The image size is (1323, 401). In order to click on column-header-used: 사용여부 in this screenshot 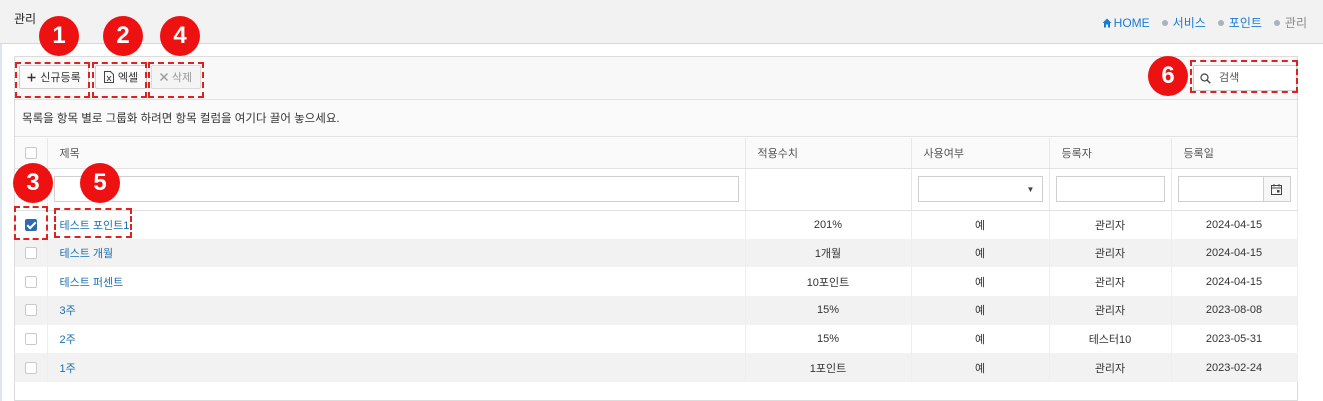, I will do `click(980, 153)`.